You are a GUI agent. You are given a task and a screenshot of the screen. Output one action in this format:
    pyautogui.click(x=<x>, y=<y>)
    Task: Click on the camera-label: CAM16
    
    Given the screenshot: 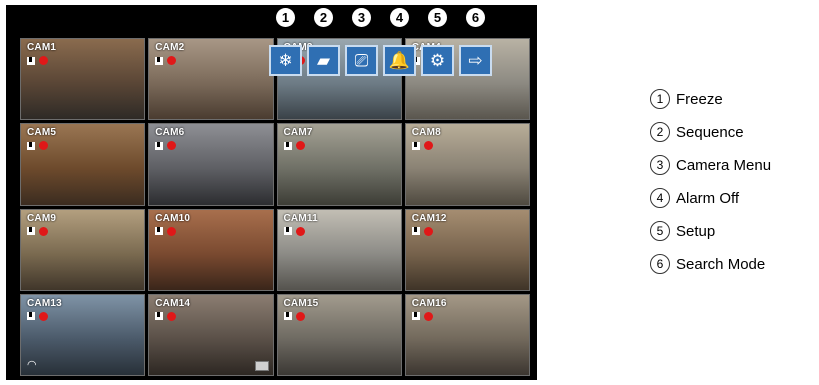 What is the action you would take?
    pyautogui.click(x=429, y=303)
    